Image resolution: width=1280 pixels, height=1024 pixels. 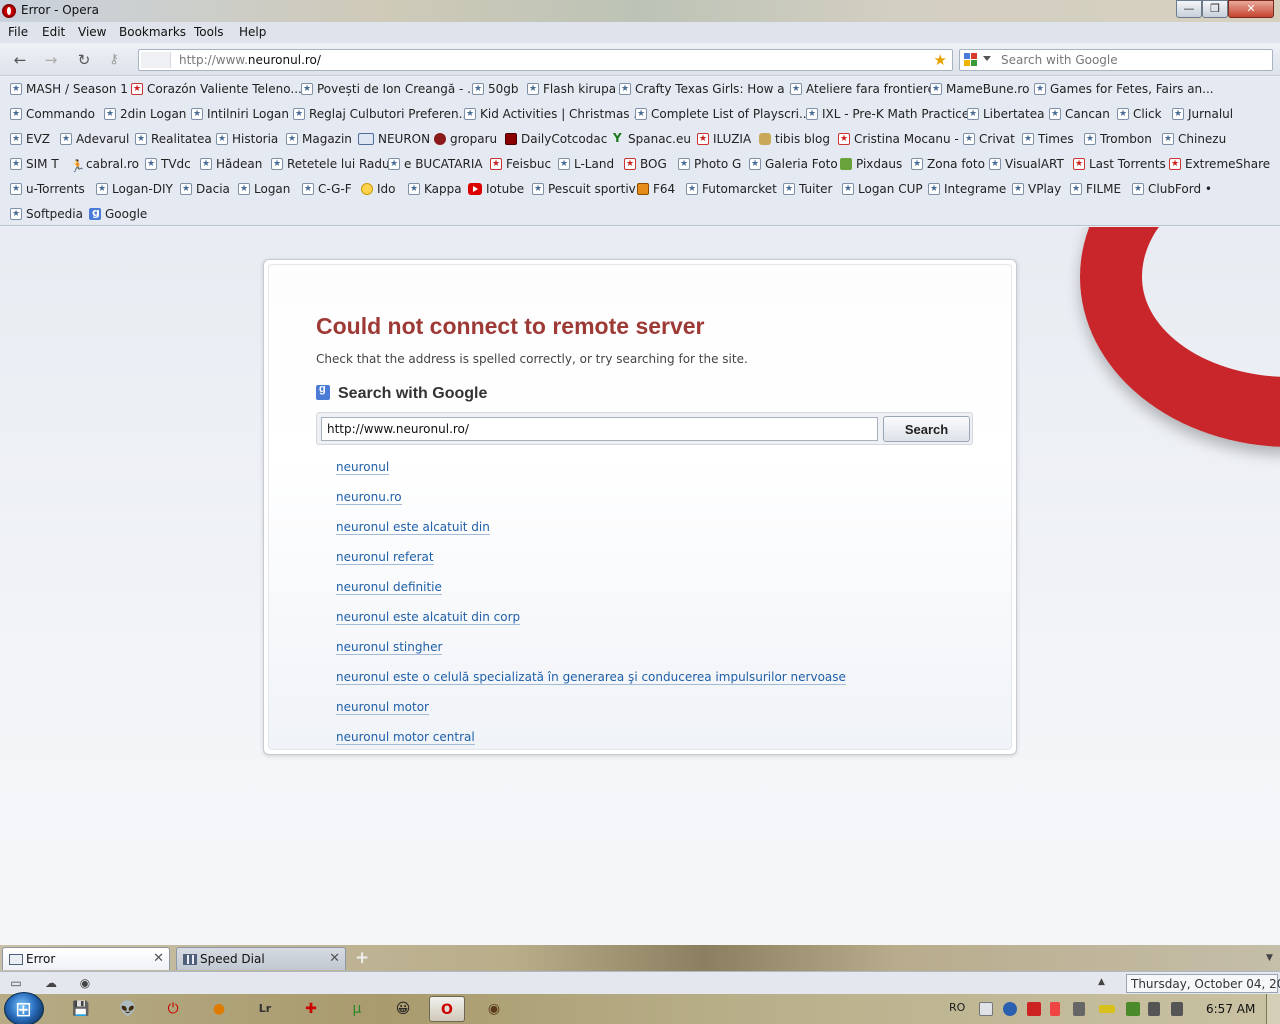 I want to click on bookmark-item: Click, so click(x=1139, y=114).